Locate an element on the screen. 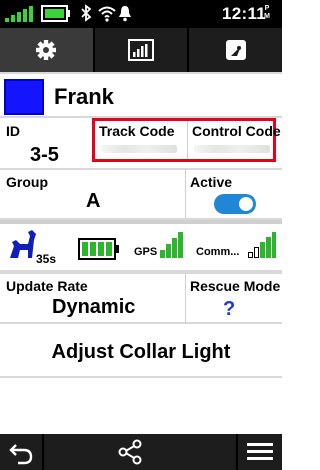  active-label: Active is located at coordinates (211, 182).